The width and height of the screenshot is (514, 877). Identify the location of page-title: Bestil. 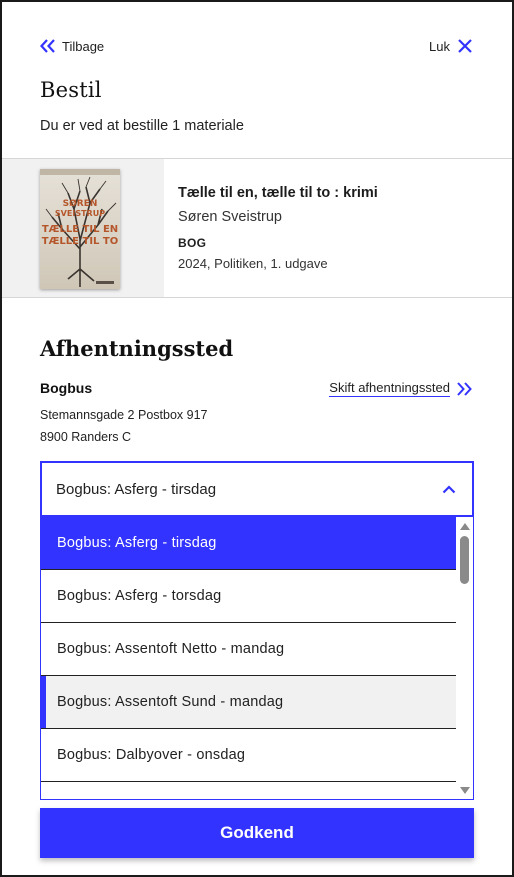
(71, 90).